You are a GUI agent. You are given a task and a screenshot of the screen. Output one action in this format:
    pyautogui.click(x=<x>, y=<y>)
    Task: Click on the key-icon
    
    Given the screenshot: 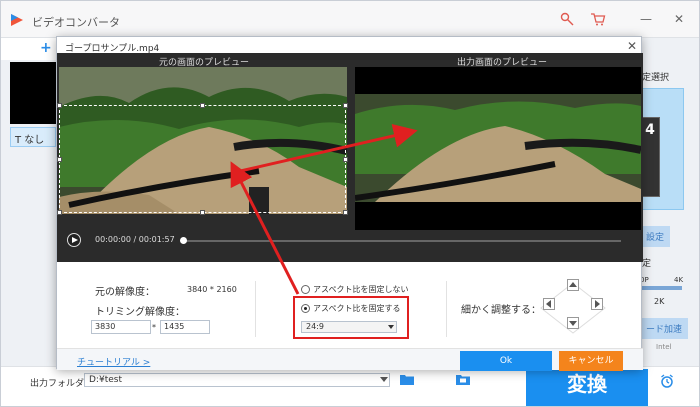 What is the action you would take?
    pyautogui.click(x=568, y=19)
    